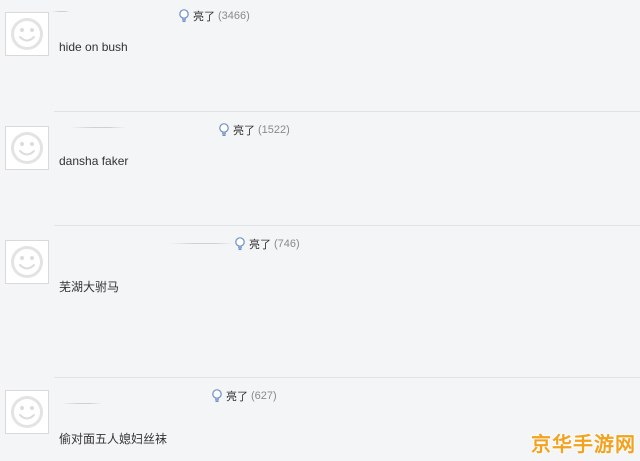 The image size is (640, 461). Describe the element at coordinates (237, 397) in the screenshot. I see `like-label: 亮了` at that location.